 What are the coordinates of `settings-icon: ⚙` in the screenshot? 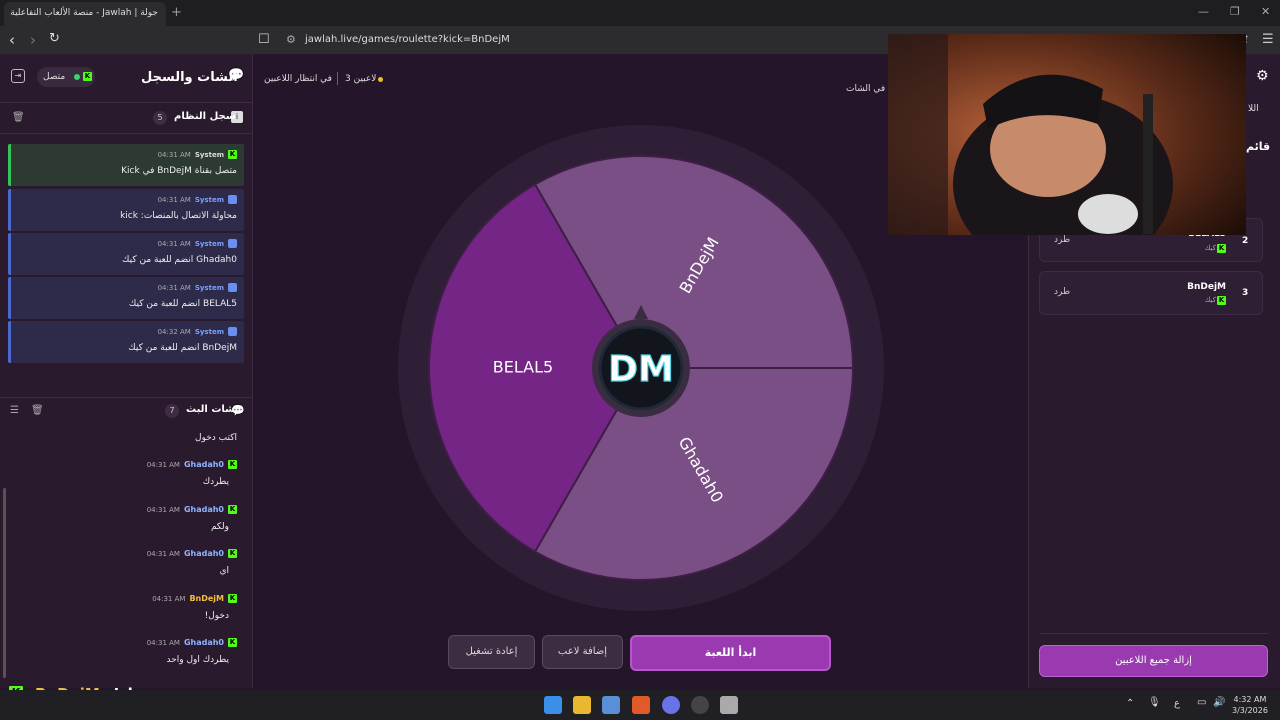 It's located at (1262, 76).